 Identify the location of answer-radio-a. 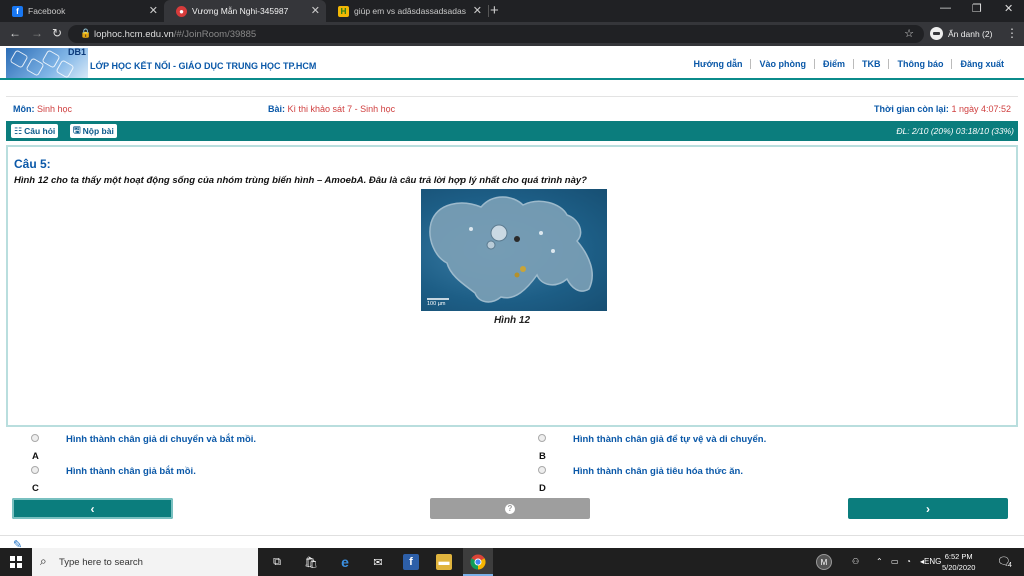
(35, 438).